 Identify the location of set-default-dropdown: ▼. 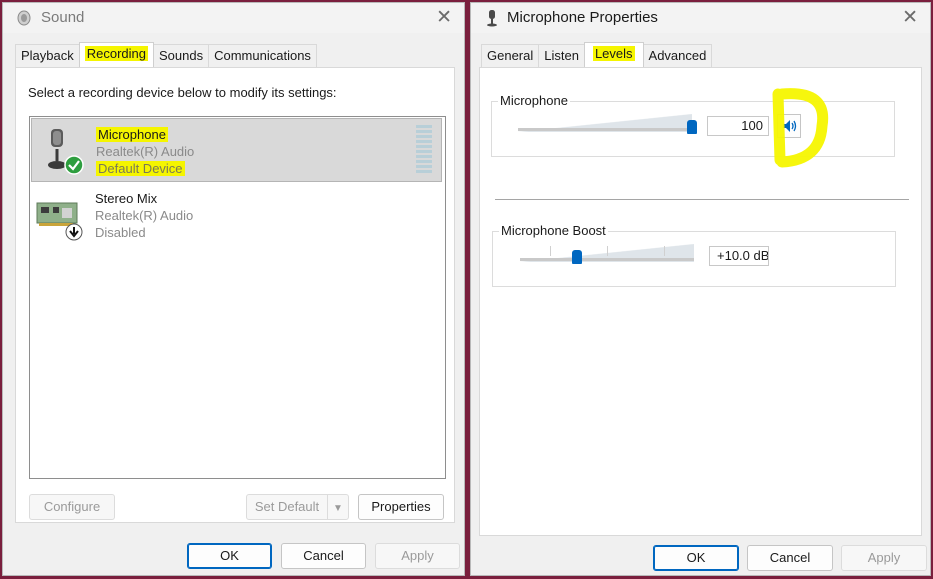
(338, 507).